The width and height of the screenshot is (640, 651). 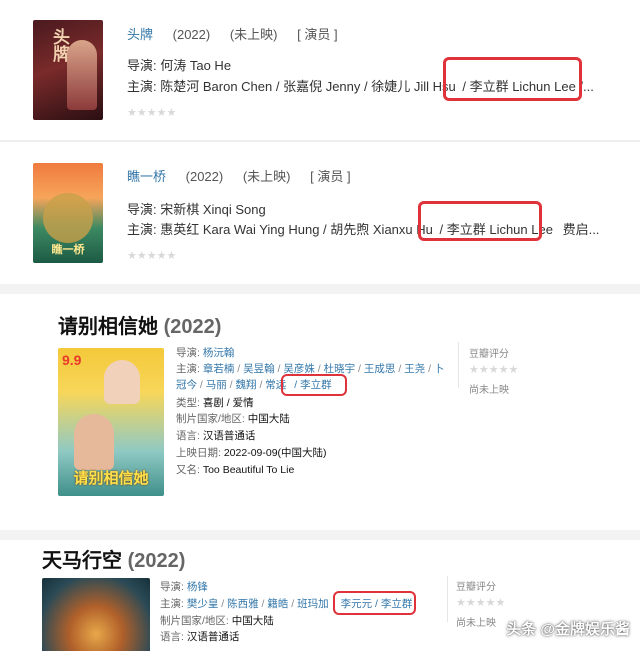 I want to click on aka-row: 又名: Too Beautiful To Lie, so click(x=235, y=470).